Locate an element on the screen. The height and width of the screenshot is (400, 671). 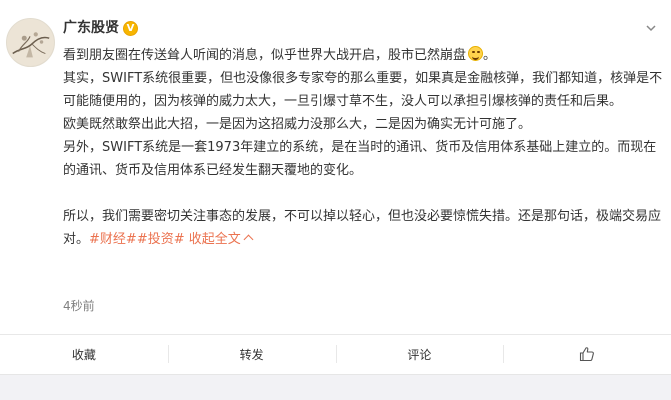
chevron-up-icon is located at coordinates (248, 239).